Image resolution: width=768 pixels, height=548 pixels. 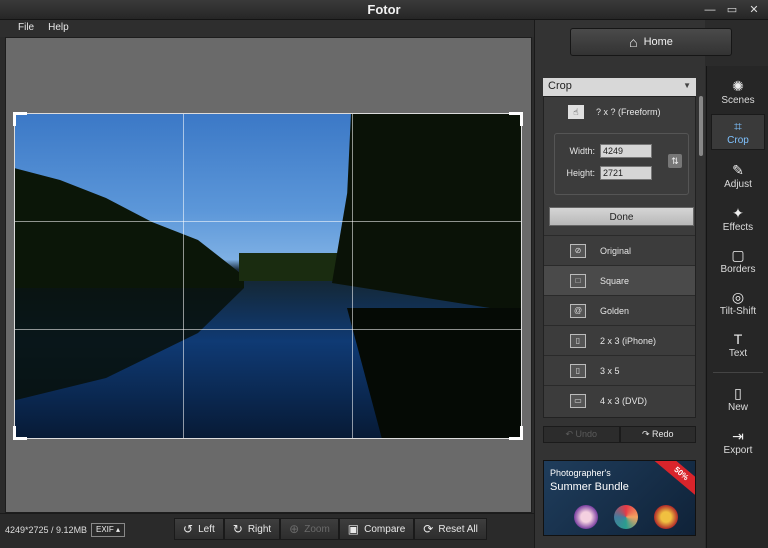 I want to click on crop-mode-select: Crop ▼, so click(x=619, y=87).